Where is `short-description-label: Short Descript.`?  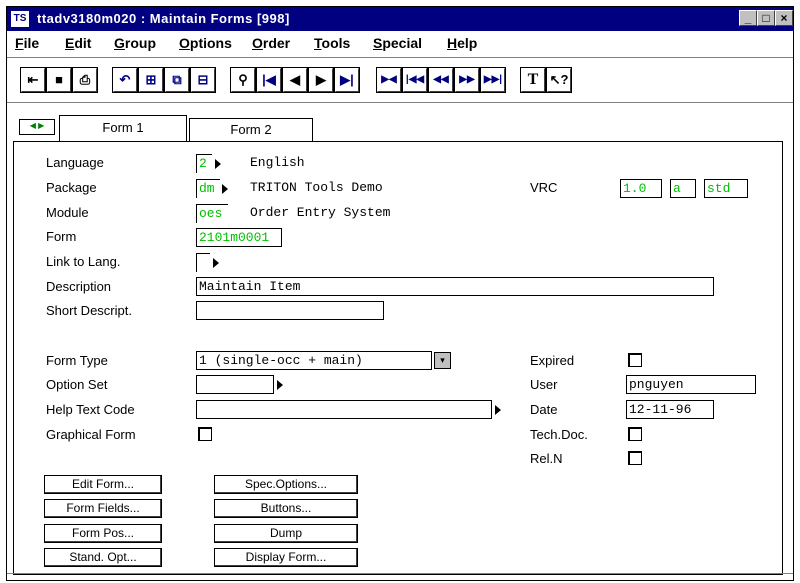
short-description-label: Short Descript. is located at coordinates (89, 310).